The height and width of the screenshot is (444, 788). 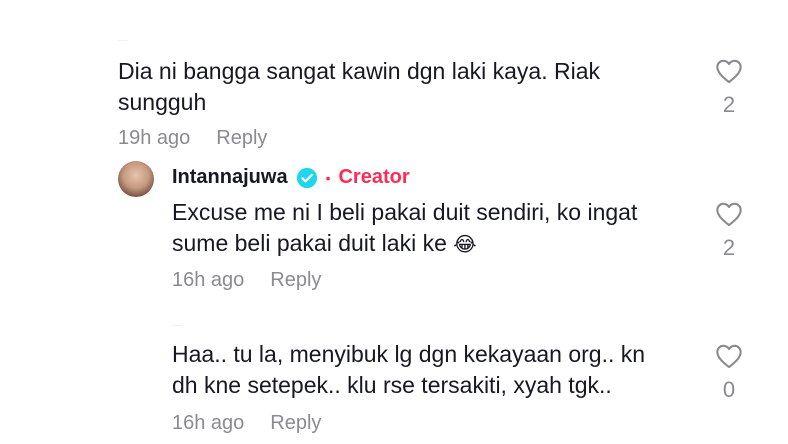 What do you see at coordinates (162, 102) in the screenshot?
I see `comment-text-line: sungguh` at bounding box center [162, 102].